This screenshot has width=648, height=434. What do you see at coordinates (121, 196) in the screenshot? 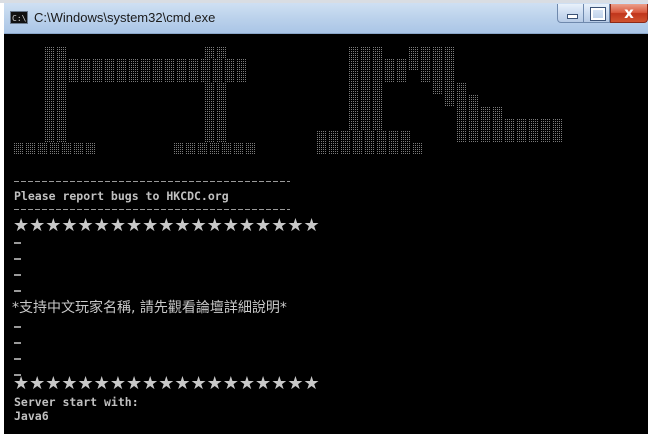
I see `report-bugs-line: Please report bugs to HKCDC.org` at bounding box center [121, 196].